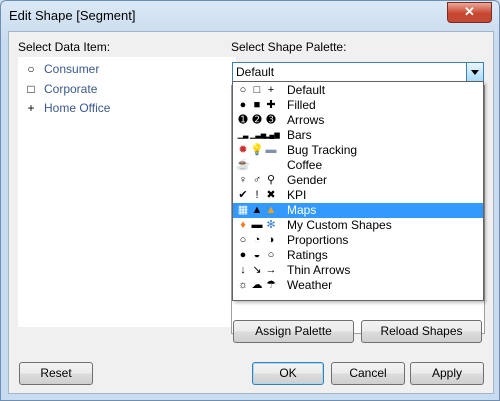  I want to click on palette-option-label: Bars, so click(299, 135).